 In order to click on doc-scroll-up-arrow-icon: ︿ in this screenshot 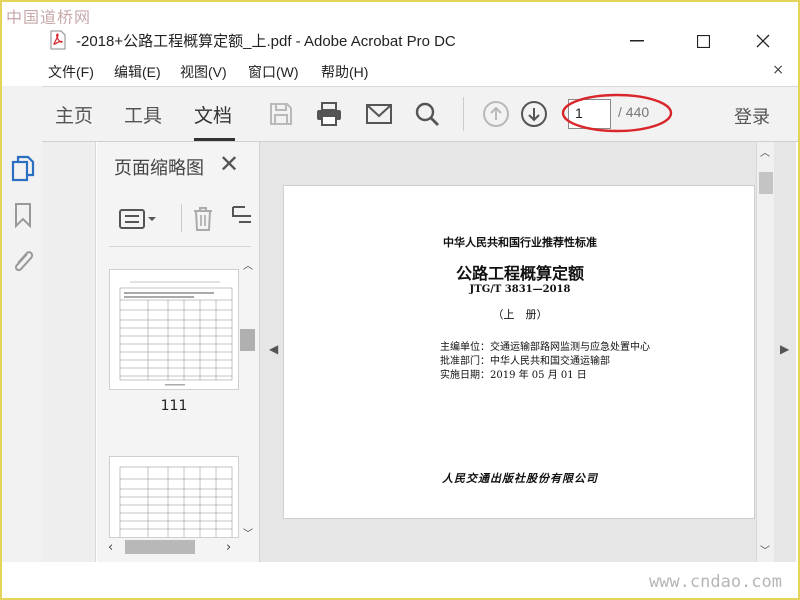, I will do `click(765, 151)`.